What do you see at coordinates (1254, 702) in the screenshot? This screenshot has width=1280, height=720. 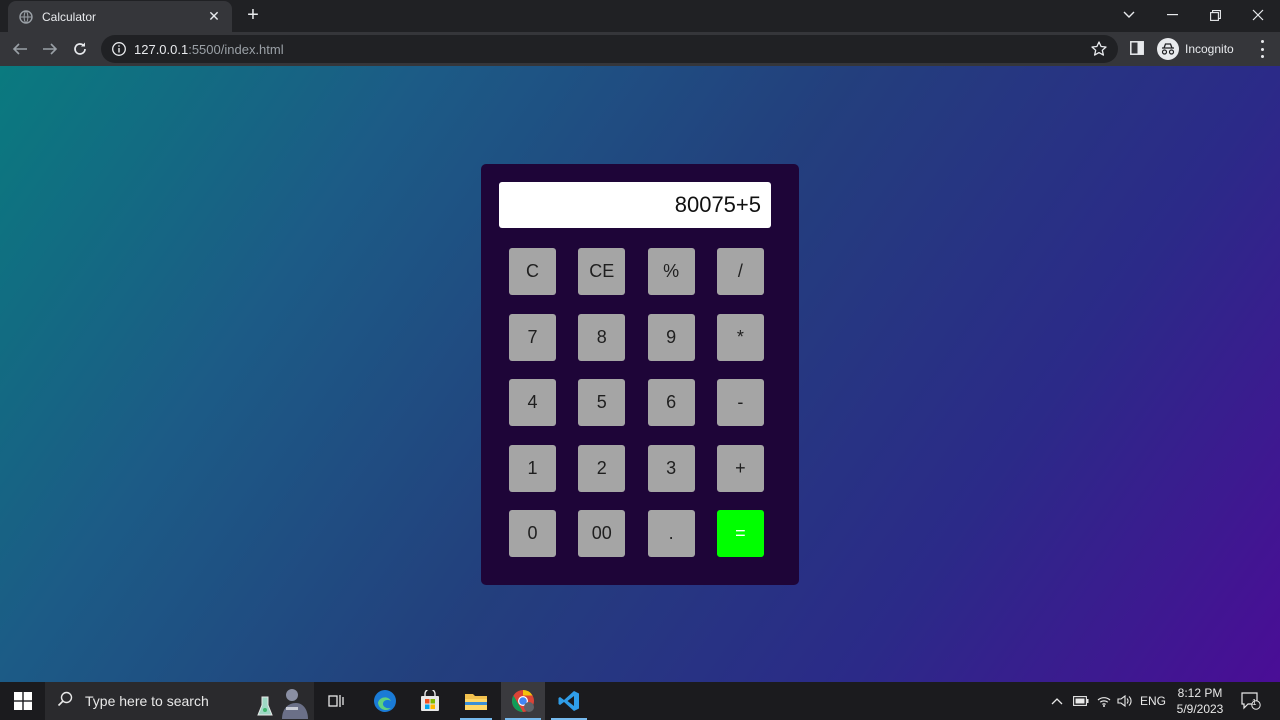 I see `notification-count: 1` at bounding box center [1254, 702].